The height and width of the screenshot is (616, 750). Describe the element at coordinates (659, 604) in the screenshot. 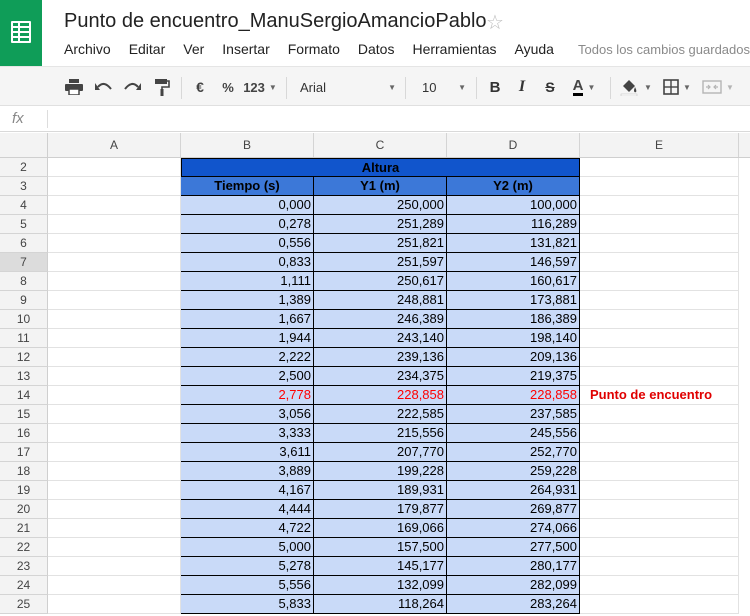

I see `cell-e25` at that location.